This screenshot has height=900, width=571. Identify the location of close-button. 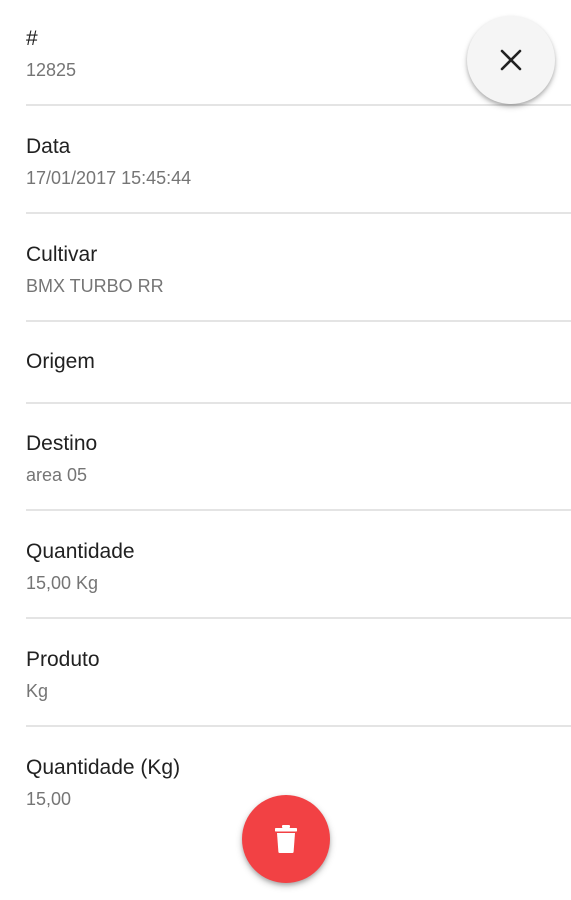
(511, 60).